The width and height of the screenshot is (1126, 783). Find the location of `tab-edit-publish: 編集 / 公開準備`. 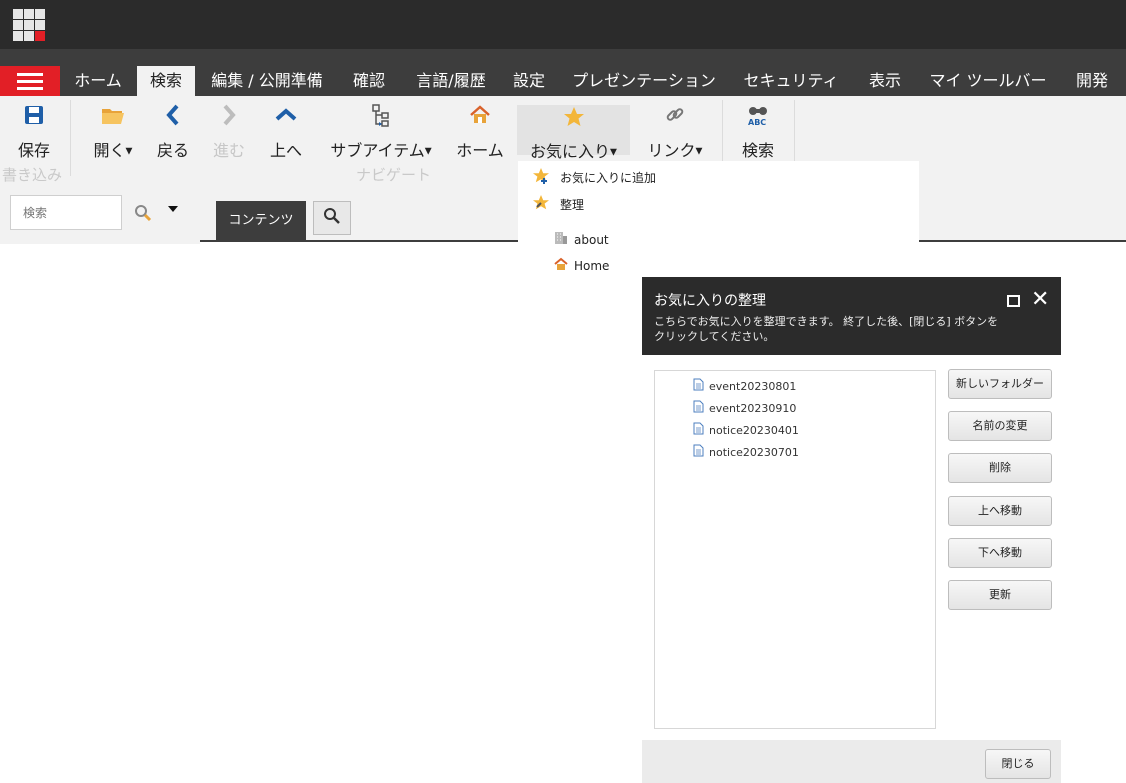

tab-edit-publish: 編集 / 公開準備 is located at coordinates (267, 81).